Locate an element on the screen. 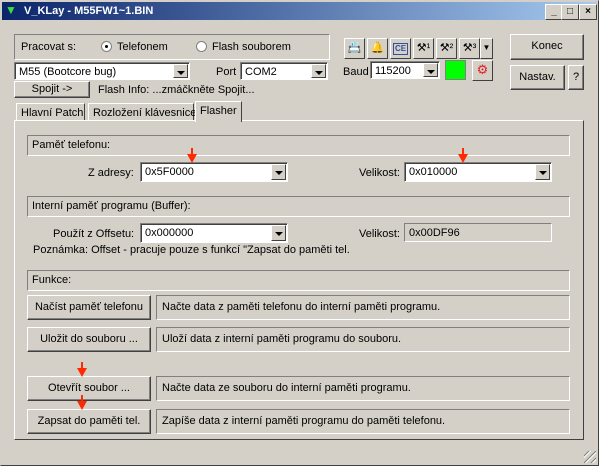 The height and width of the screenshot is (466, 599). tab-flasher: Flasher is located at coordinates (218, 111).